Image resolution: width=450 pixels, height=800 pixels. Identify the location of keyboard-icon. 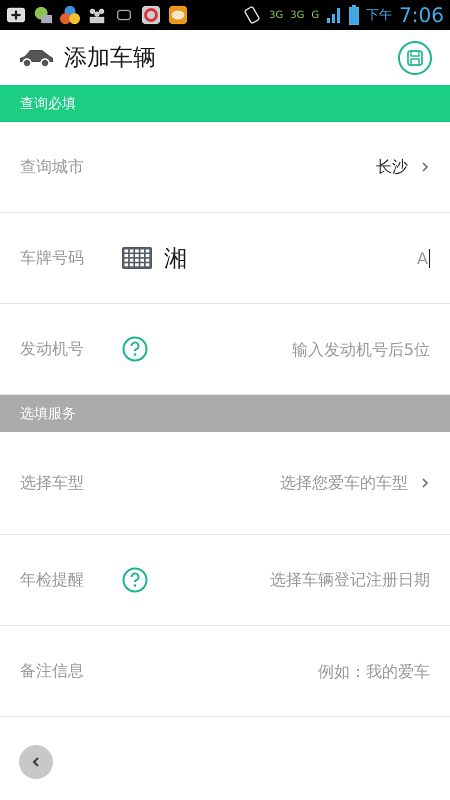
(137, 258).